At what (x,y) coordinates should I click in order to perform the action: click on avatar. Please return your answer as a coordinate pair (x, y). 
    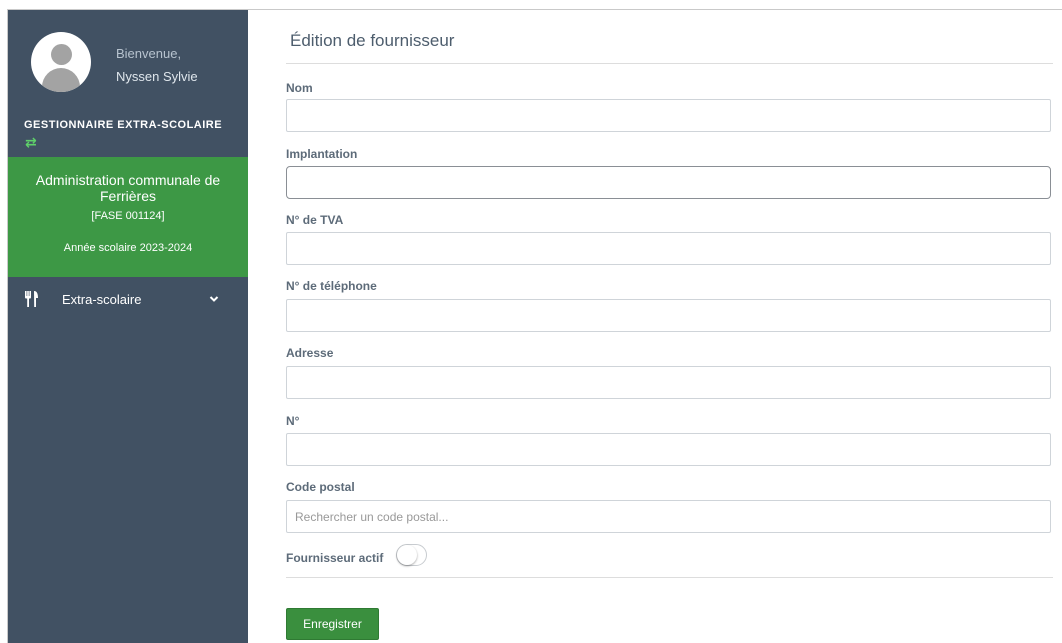
    Looking at the image, I should click on (61, 62).